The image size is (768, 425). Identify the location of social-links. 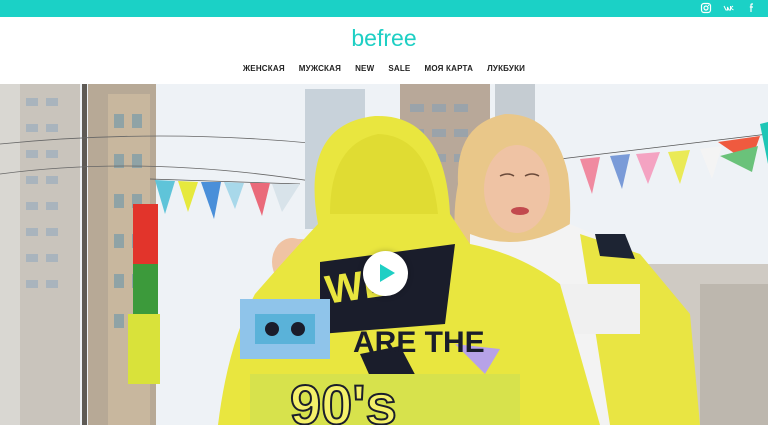
(729, 8).